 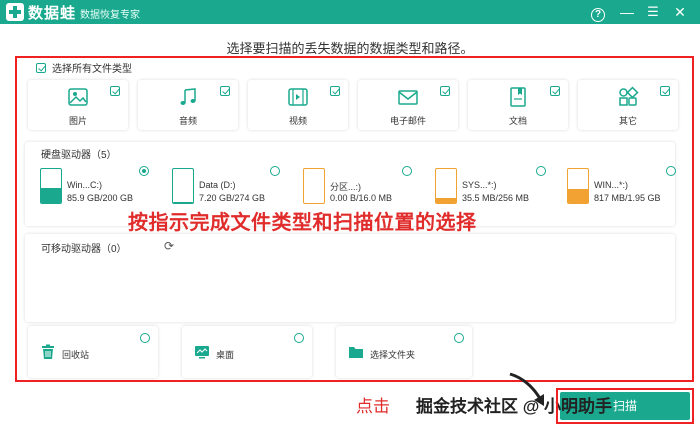 What do you see at coordinates (15, 12) in the screenshot?
I see `logo-cross-icon` at bounding box center [15, 12].